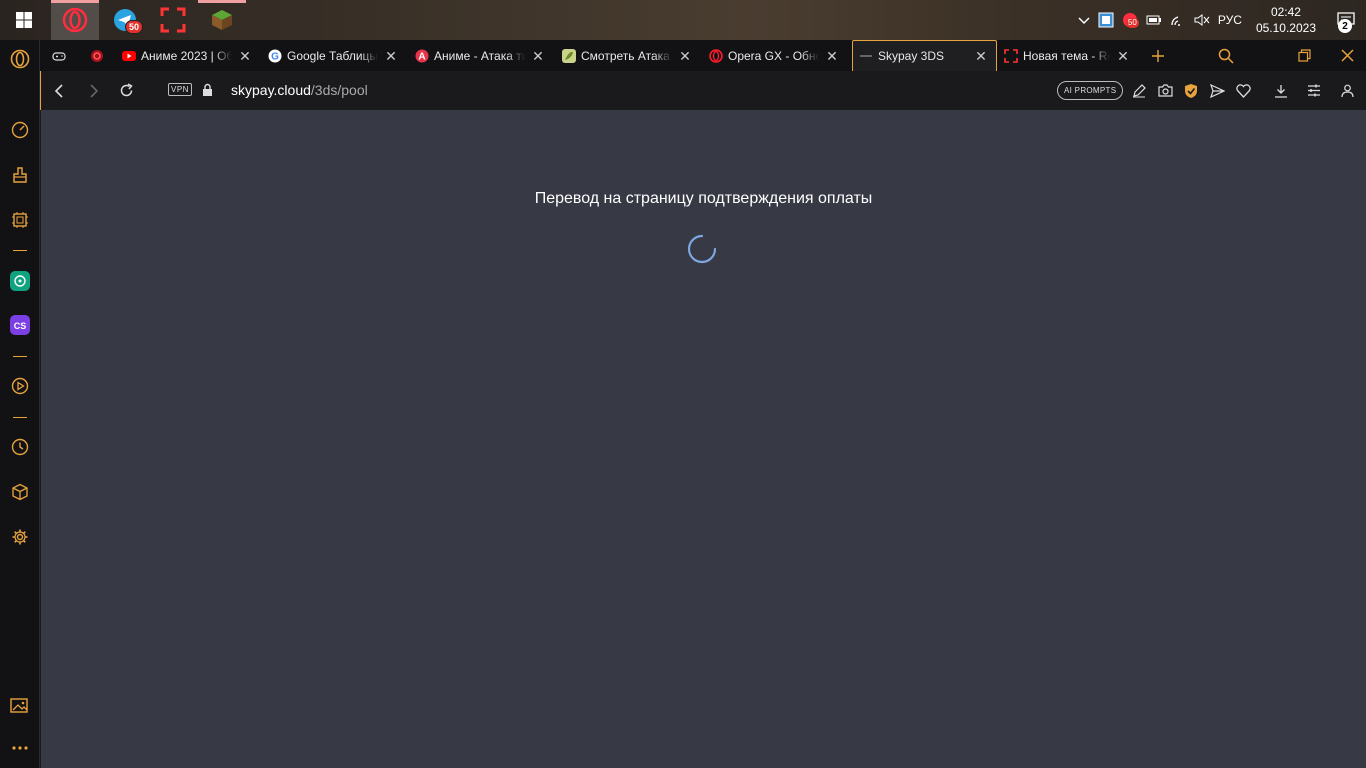 Image resolution: width=1366 pixels, height=768 pixels. I want to click on taskbar-app-minecraft, so click(222, 20).